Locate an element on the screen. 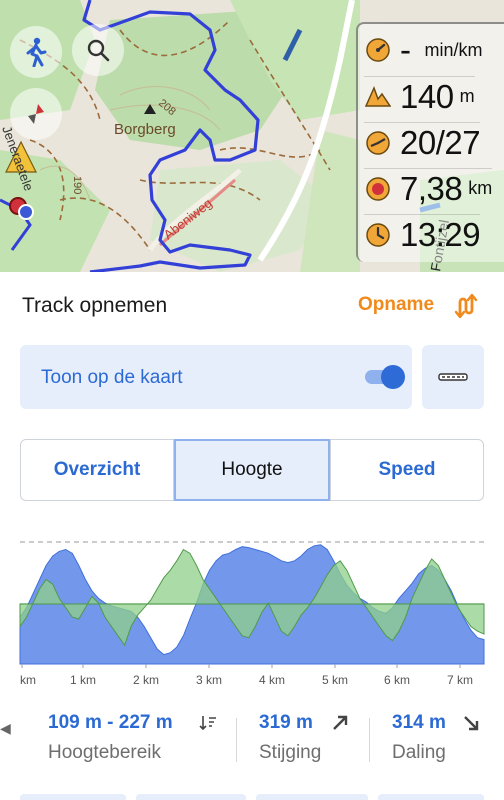 The width and height of the screenshot is (504, 800). arrow-up-right-icon is located at coordinates (340, 722).